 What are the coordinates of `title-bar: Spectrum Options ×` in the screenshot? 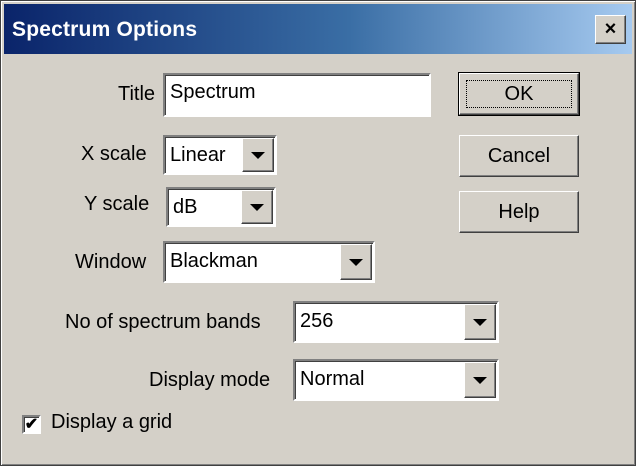 It's located at (318, 29).